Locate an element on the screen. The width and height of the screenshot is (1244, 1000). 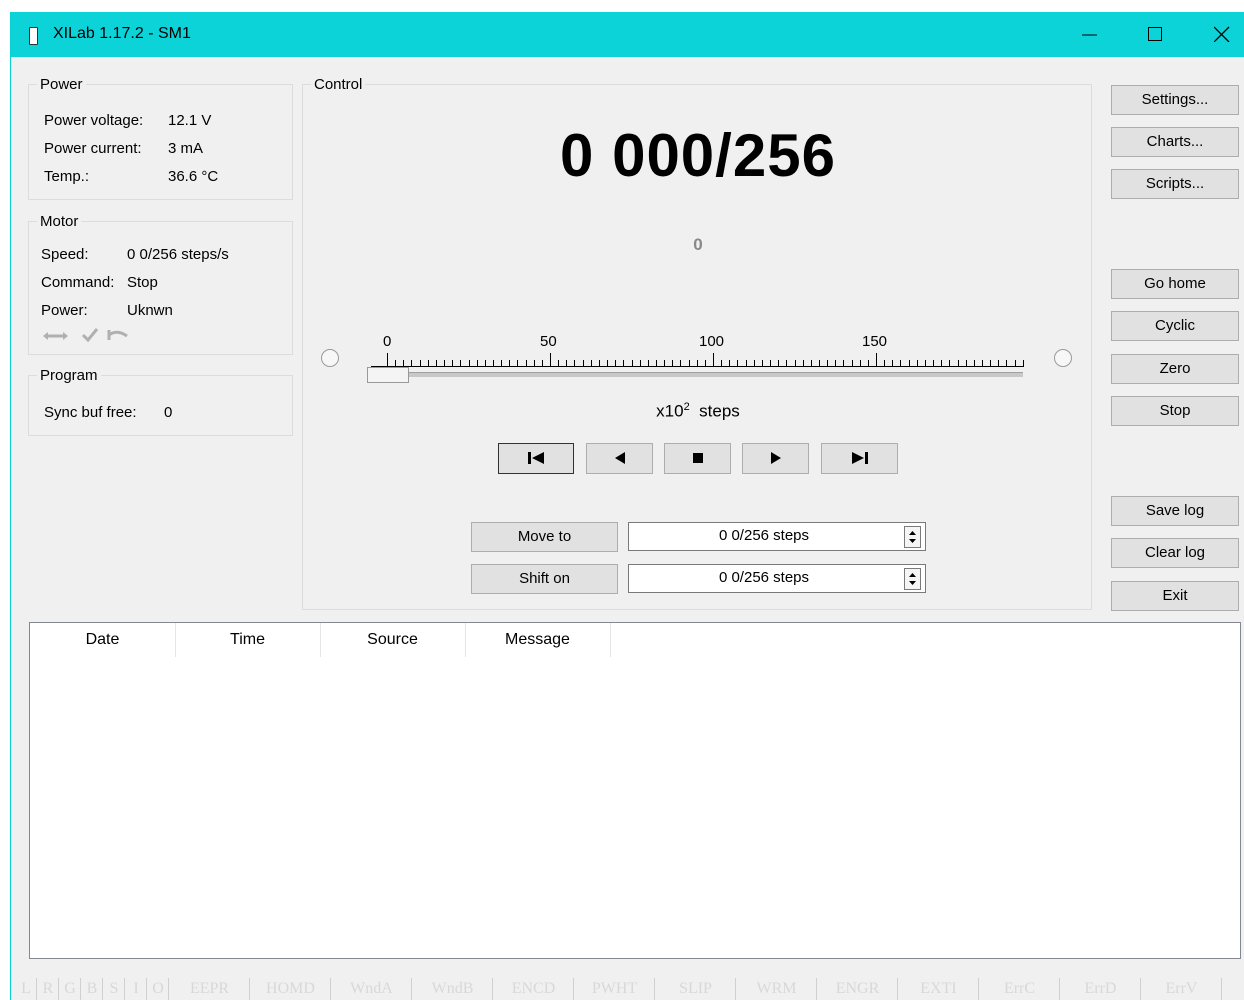
status-flag-b: B is located at coordinates (92, 988).